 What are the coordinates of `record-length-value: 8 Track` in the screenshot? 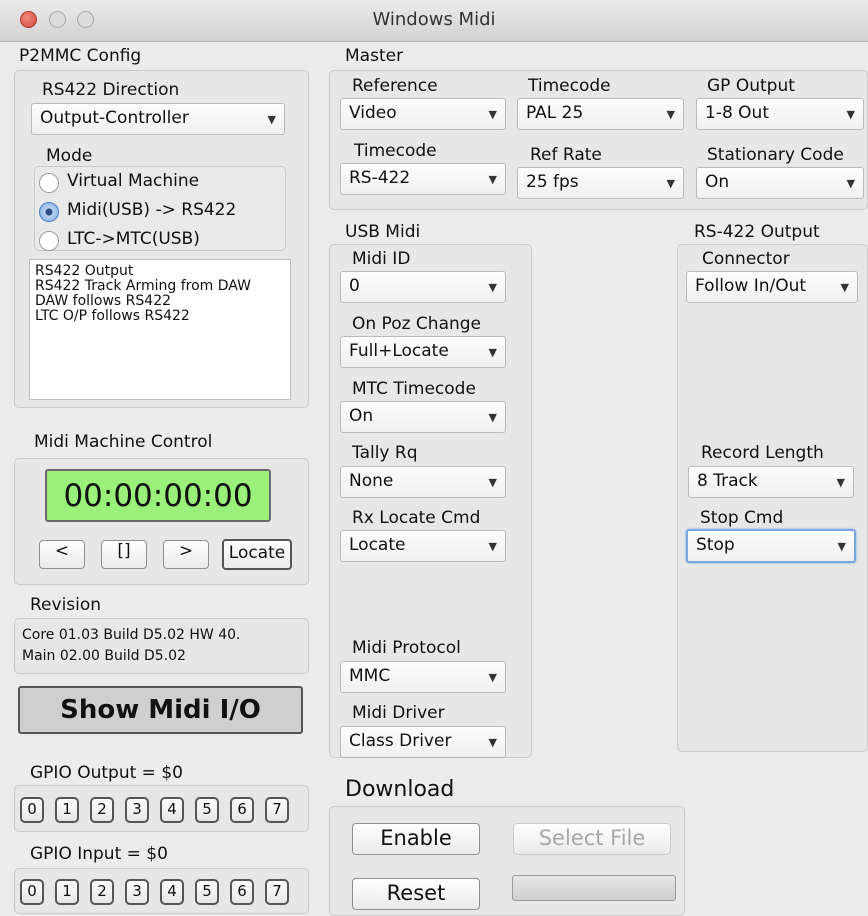 It's located at (727, 481).